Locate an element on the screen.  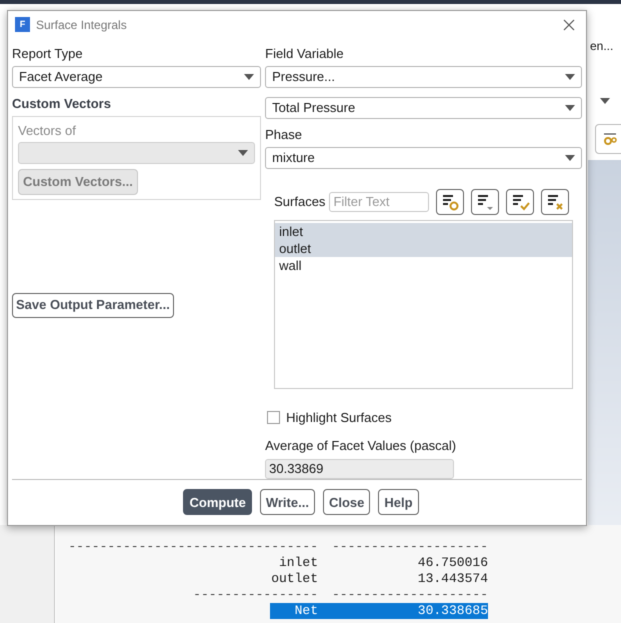
field-variable-dropdown: Total Pressure is located at coordinates (423, 108).